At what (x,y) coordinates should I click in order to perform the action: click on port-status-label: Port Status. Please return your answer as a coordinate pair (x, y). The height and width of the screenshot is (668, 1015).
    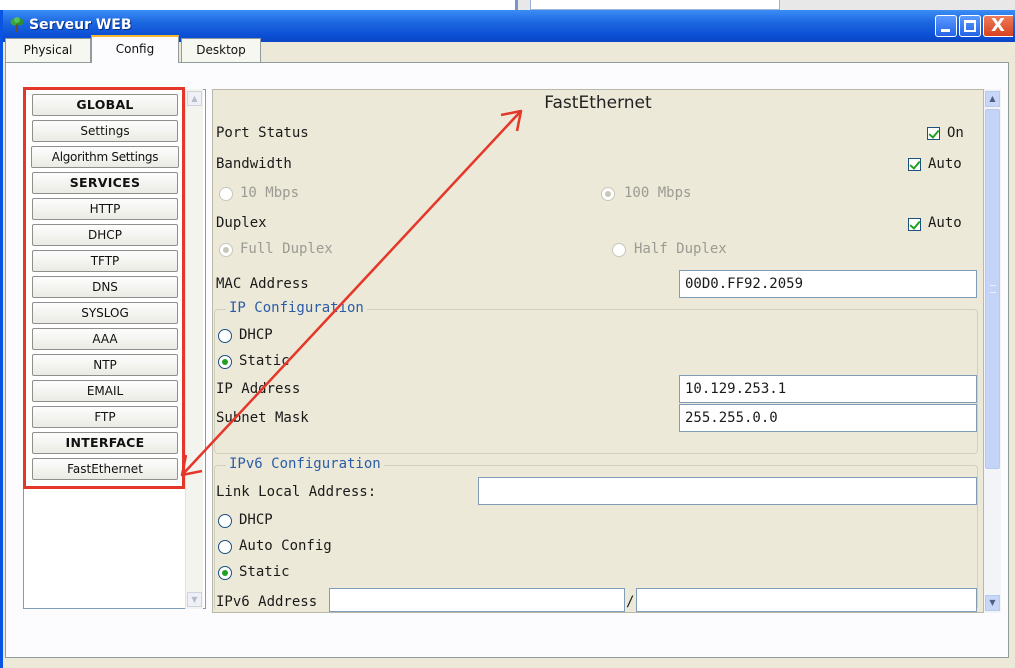
    Looking at the image, I should click on (262, 133).